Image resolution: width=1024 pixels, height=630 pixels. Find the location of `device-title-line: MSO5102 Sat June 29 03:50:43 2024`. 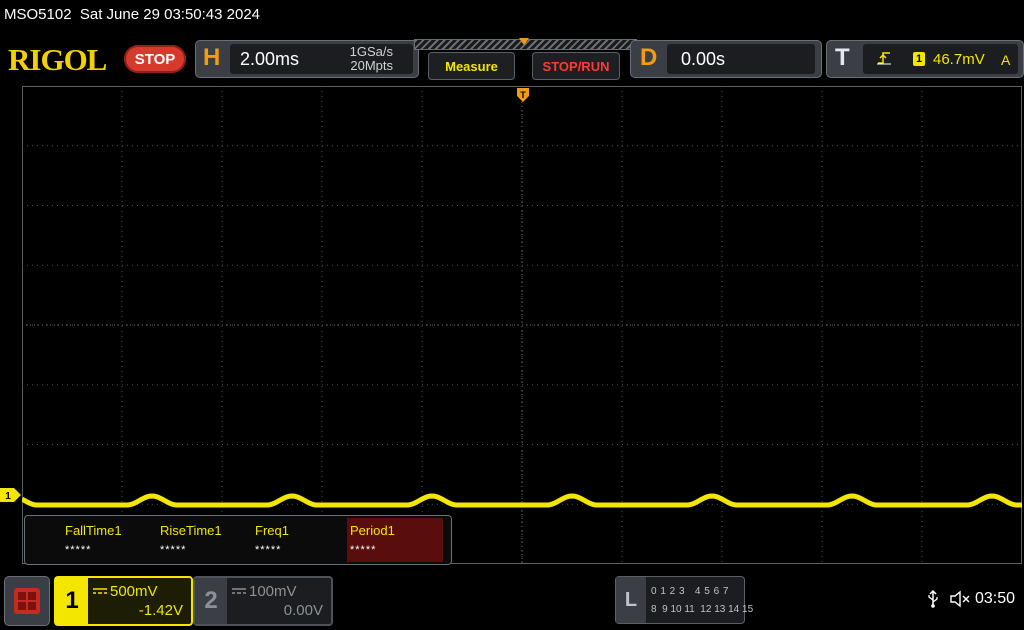

device-title-line: MSO5102 Sat June 29 03:50:43 2024 is located at coordinates (132, 14).